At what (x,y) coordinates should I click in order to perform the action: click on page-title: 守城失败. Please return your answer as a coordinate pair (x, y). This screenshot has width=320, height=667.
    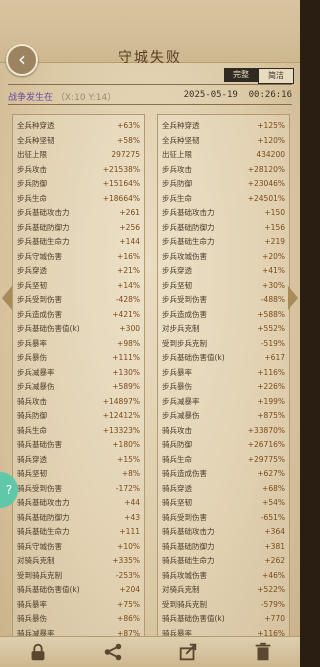
    Looking at the image, I should click on (150, 58).